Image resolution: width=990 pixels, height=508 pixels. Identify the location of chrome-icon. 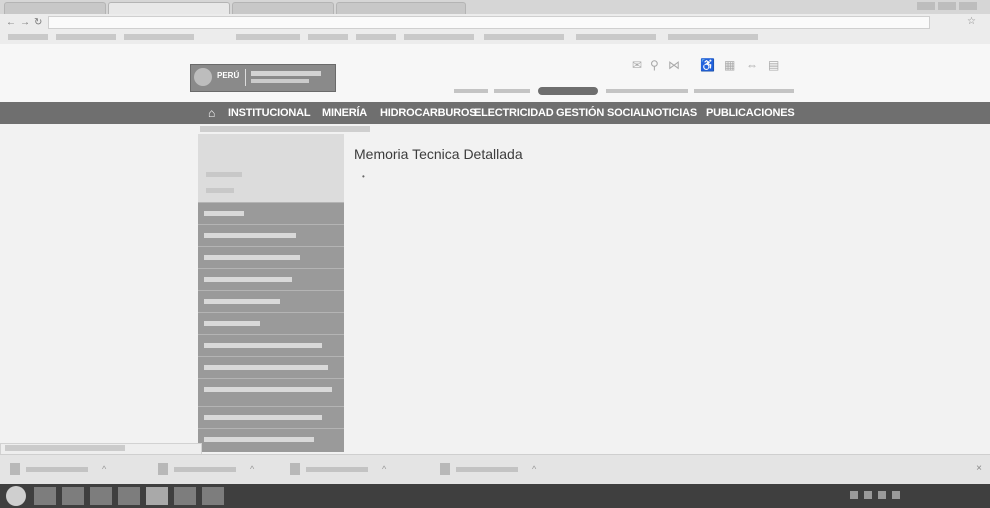
(157, 496).